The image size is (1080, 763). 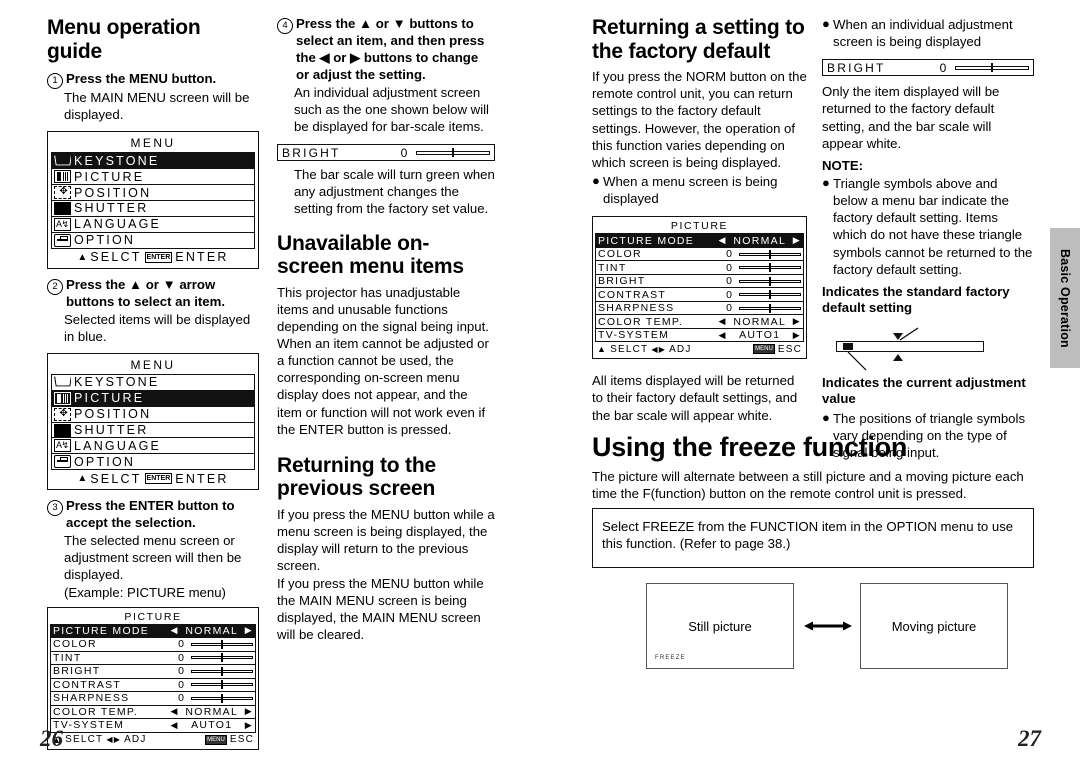 I want to click on step-number: 1, so click(x=55, y=81).